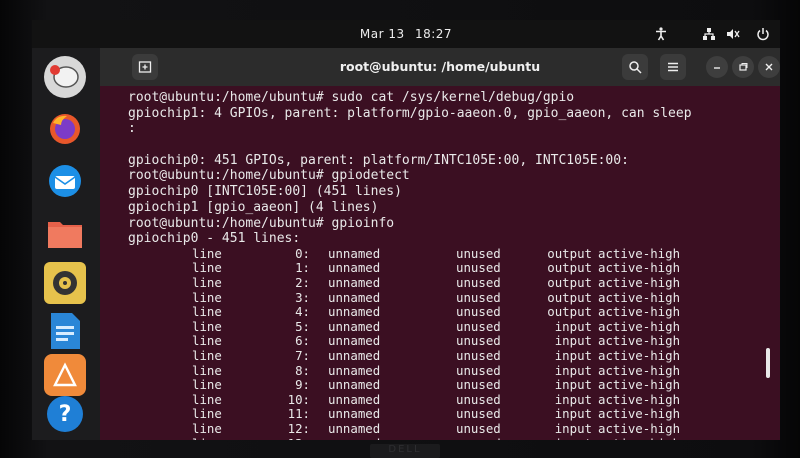 This screenshot has width=800, height=458. Describe the element at coordinates (65, 375) in the screenshot. I see `dock-app-center` at that location.